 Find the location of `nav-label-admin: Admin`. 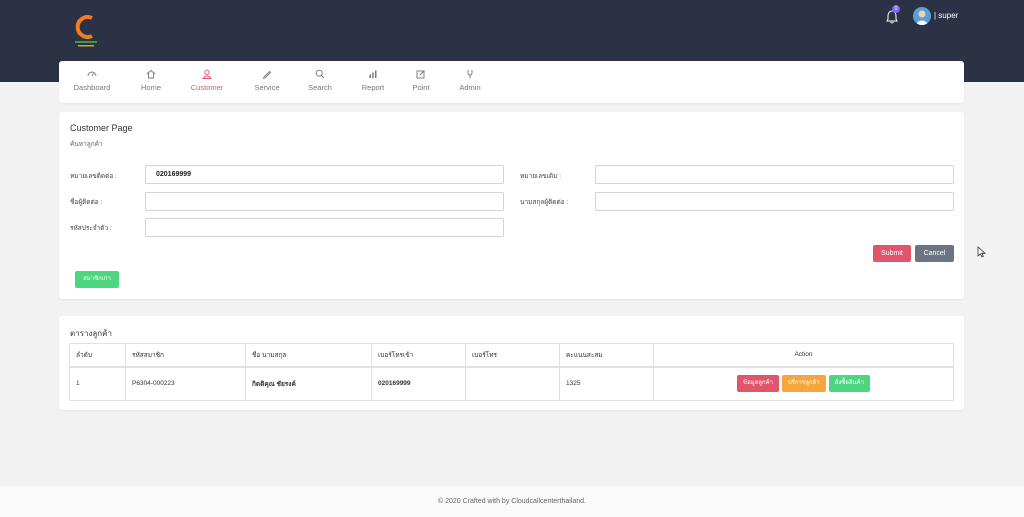

nav-label-admin: Admin is located at coordinates (470, 87).